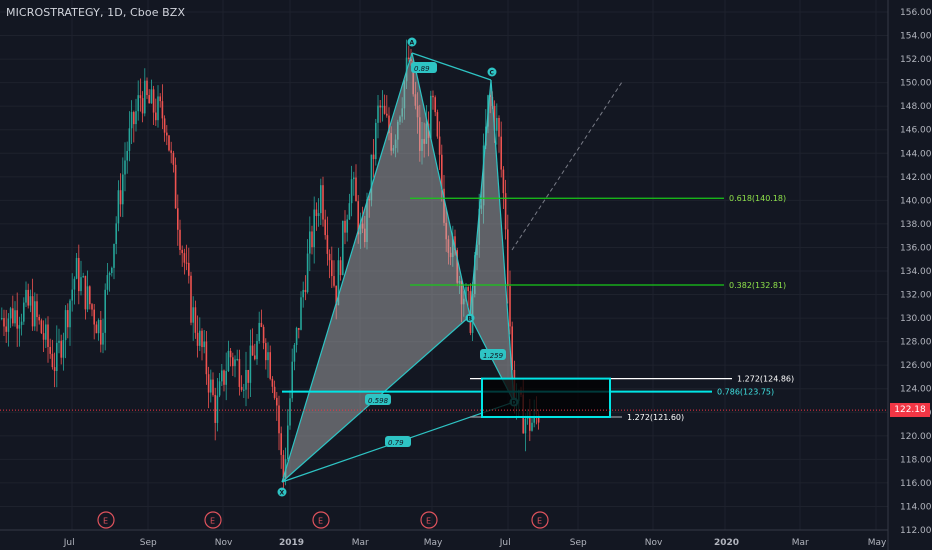  Describe the element at coordinates (910, 410) in the screenshot. I see `last-price-badge: 122.18` at that location.